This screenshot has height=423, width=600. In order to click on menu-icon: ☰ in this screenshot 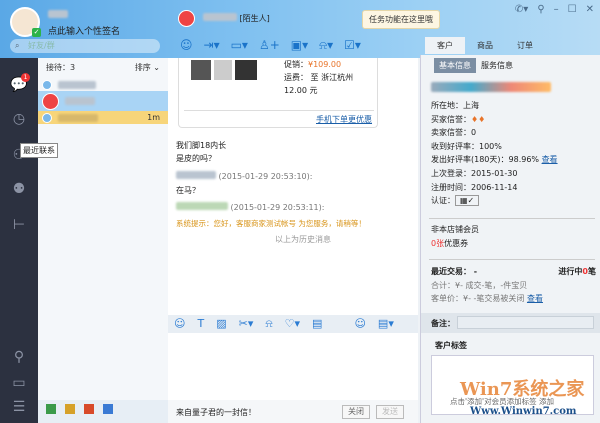, I will do `click(19, 407)`.